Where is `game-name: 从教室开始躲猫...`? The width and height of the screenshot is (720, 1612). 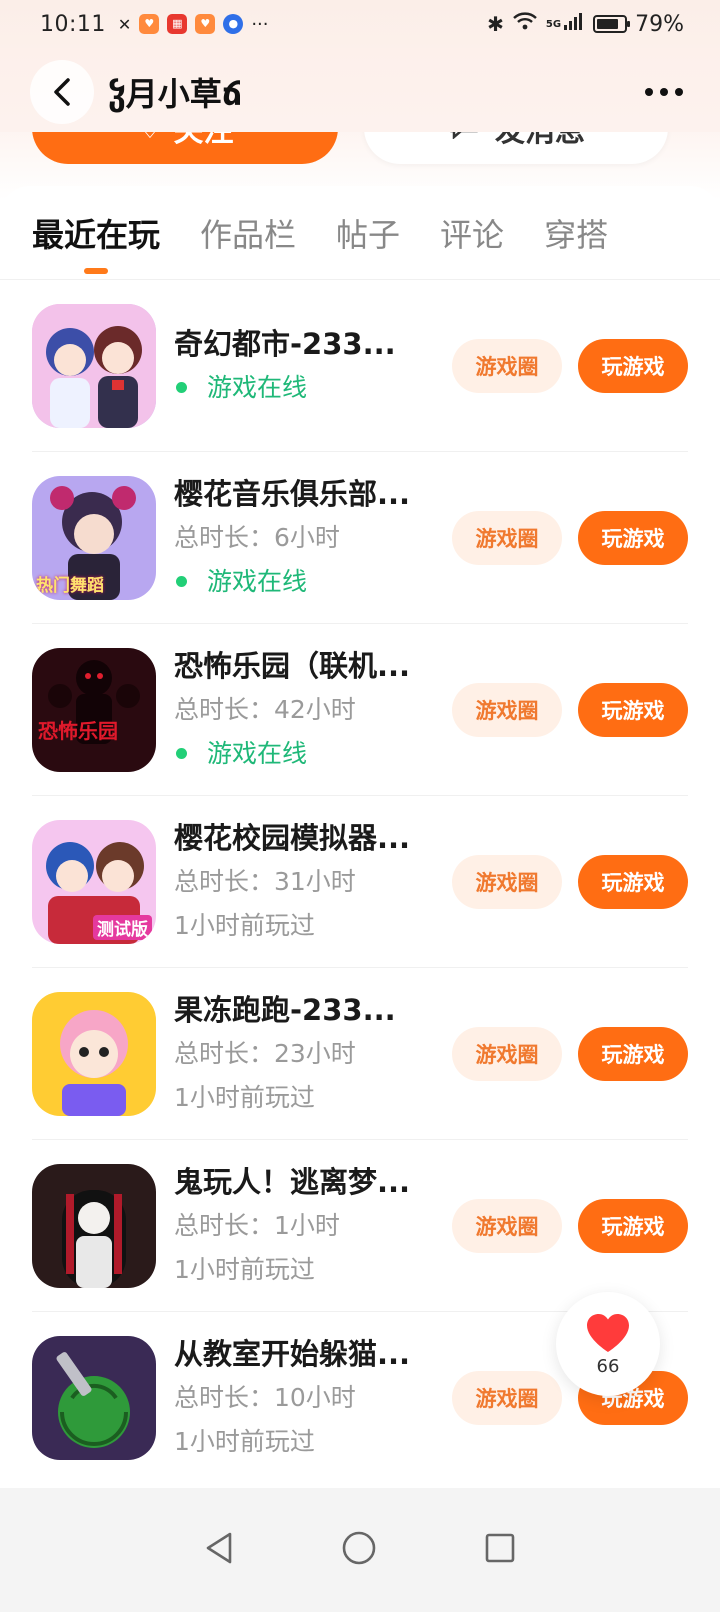
game-name: 从教室开始躲猫... is located at coordinates (292, 1354).